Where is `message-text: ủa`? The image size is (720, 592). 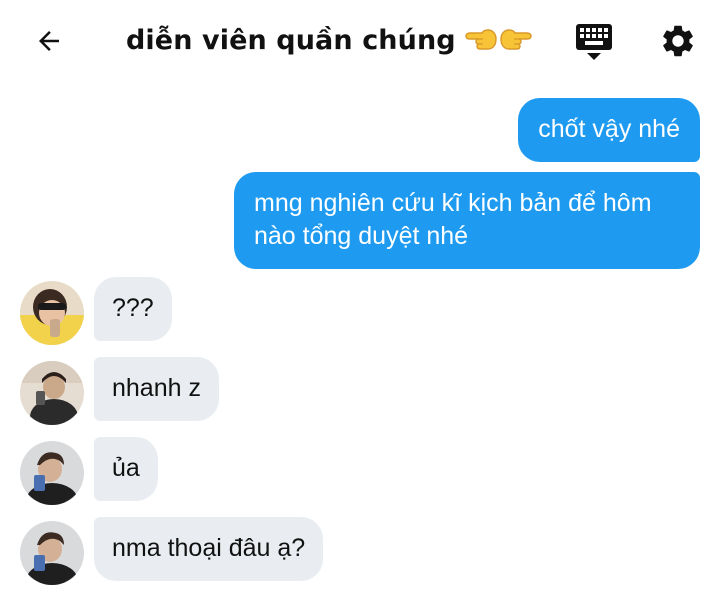 message-text: ủa is located at coordinates (126, 468).